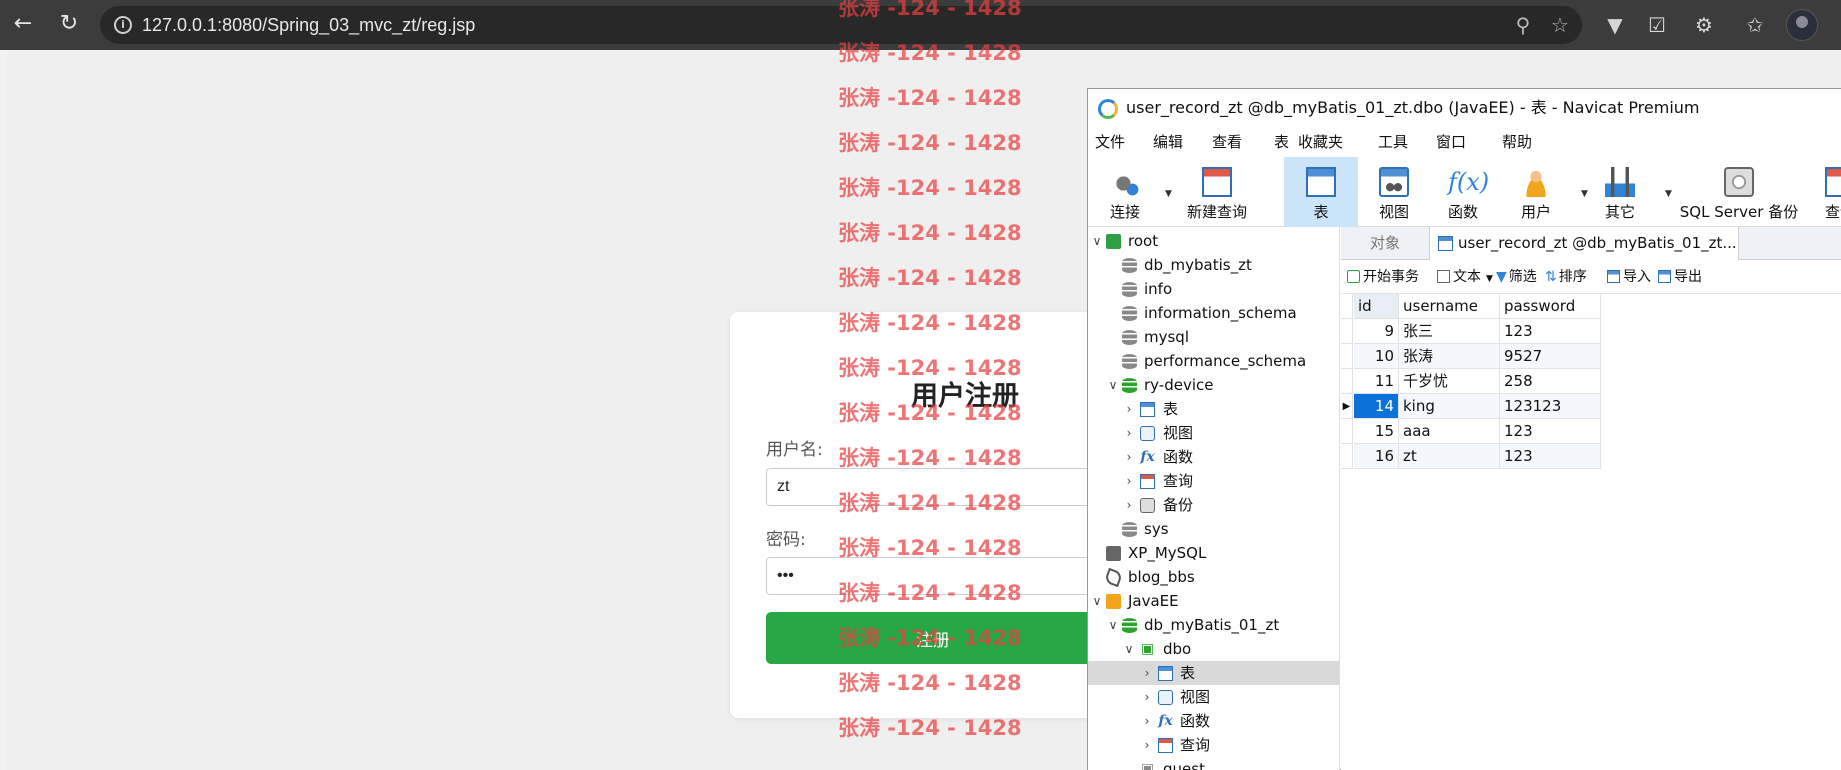 This screenshot has height=770, width=1841. I want to click on vue-devtools-icon: ▼, so click(1615, 25).